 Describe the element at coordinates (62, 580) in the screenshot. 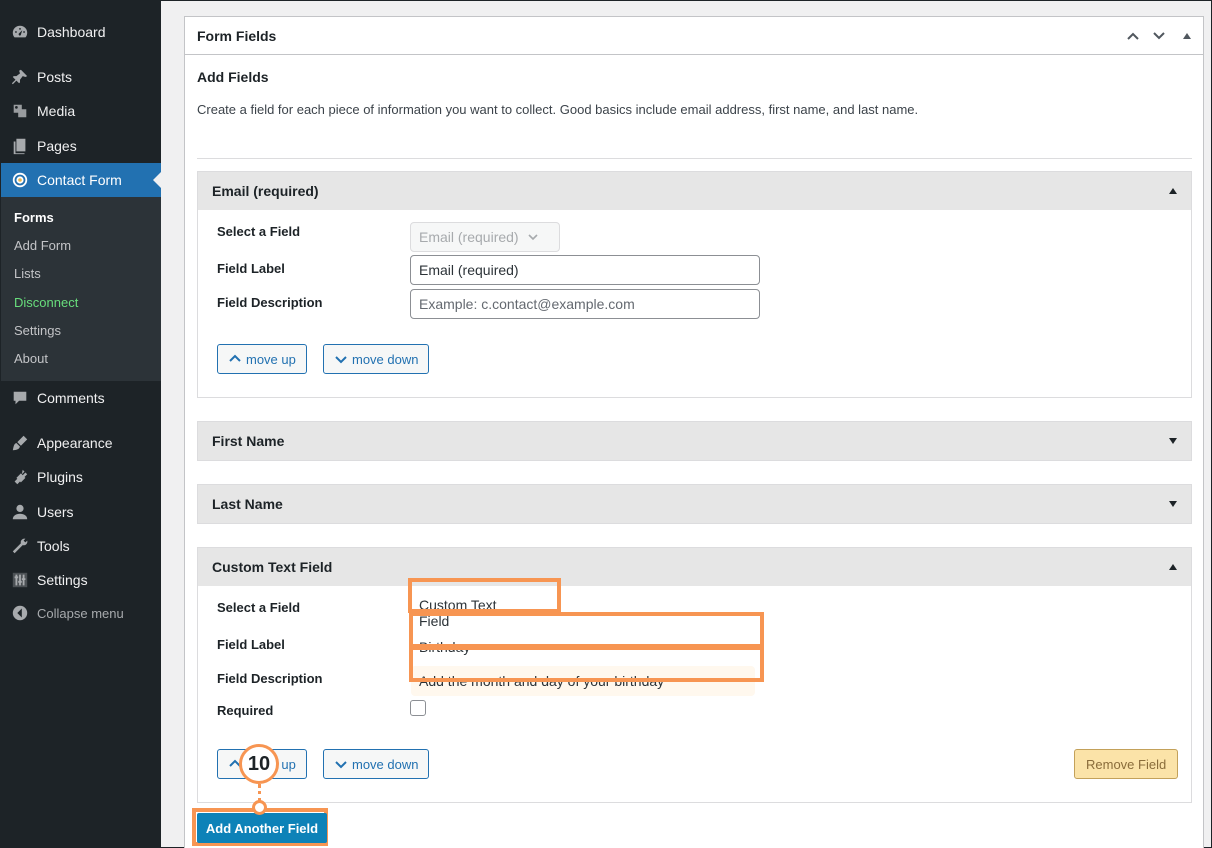

I see `menu-label: Settings` at that location.